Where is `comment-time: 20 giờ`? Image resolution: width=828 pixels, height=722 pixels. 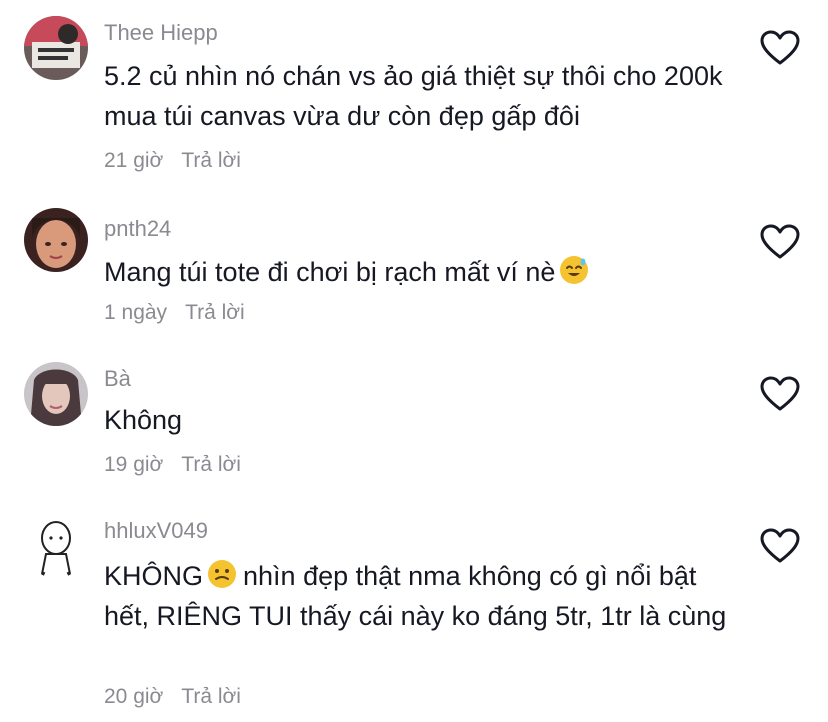 comment-time: 20 giờ is located at coordinates (134, 696).